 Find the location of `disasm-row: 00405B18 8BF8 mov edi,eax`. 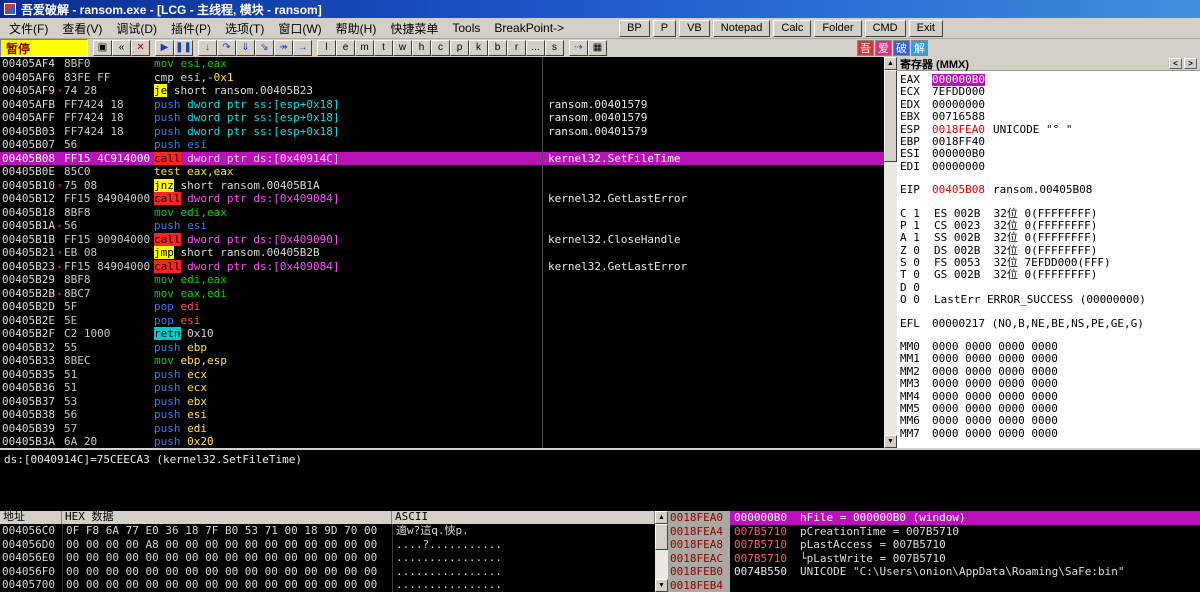

disasm-row: 00405B18 8BF8 mov edi,eax is located at coordinates (442, 212).